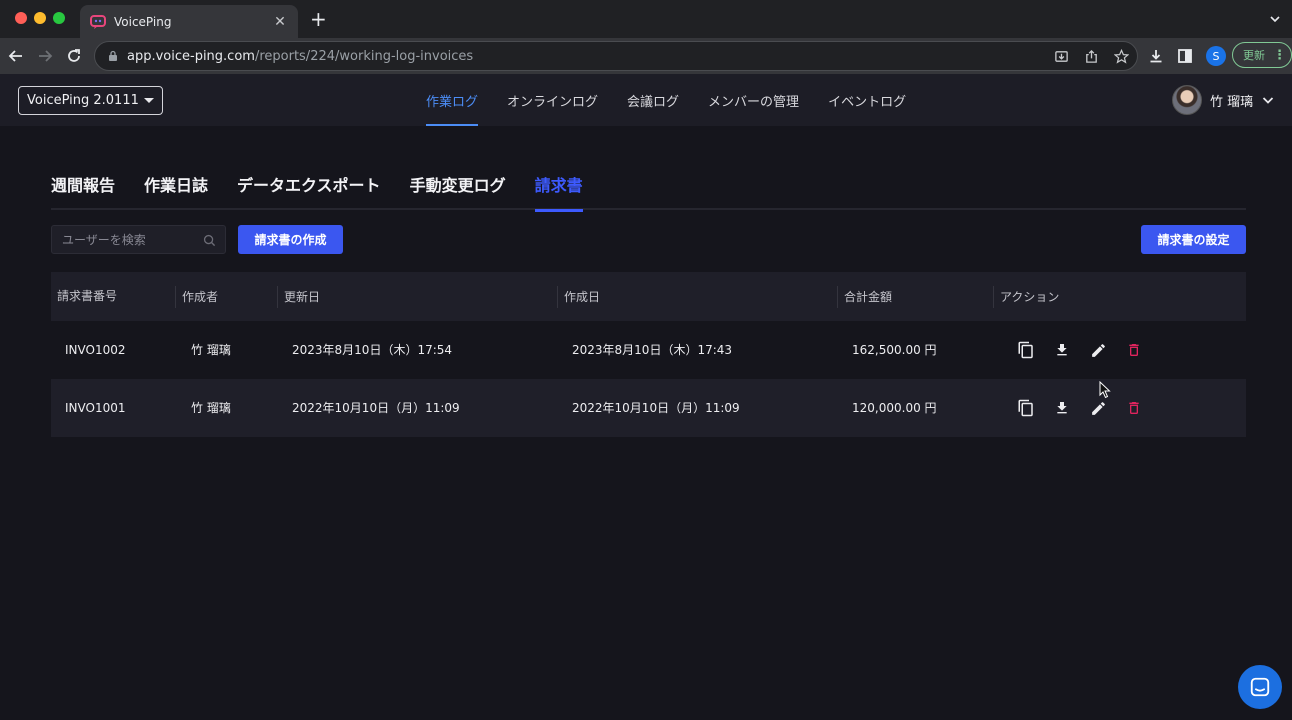 Image resolution: width=1292 pixels, height=720 pixels. I want to click on search-icon, so click(209, 240).